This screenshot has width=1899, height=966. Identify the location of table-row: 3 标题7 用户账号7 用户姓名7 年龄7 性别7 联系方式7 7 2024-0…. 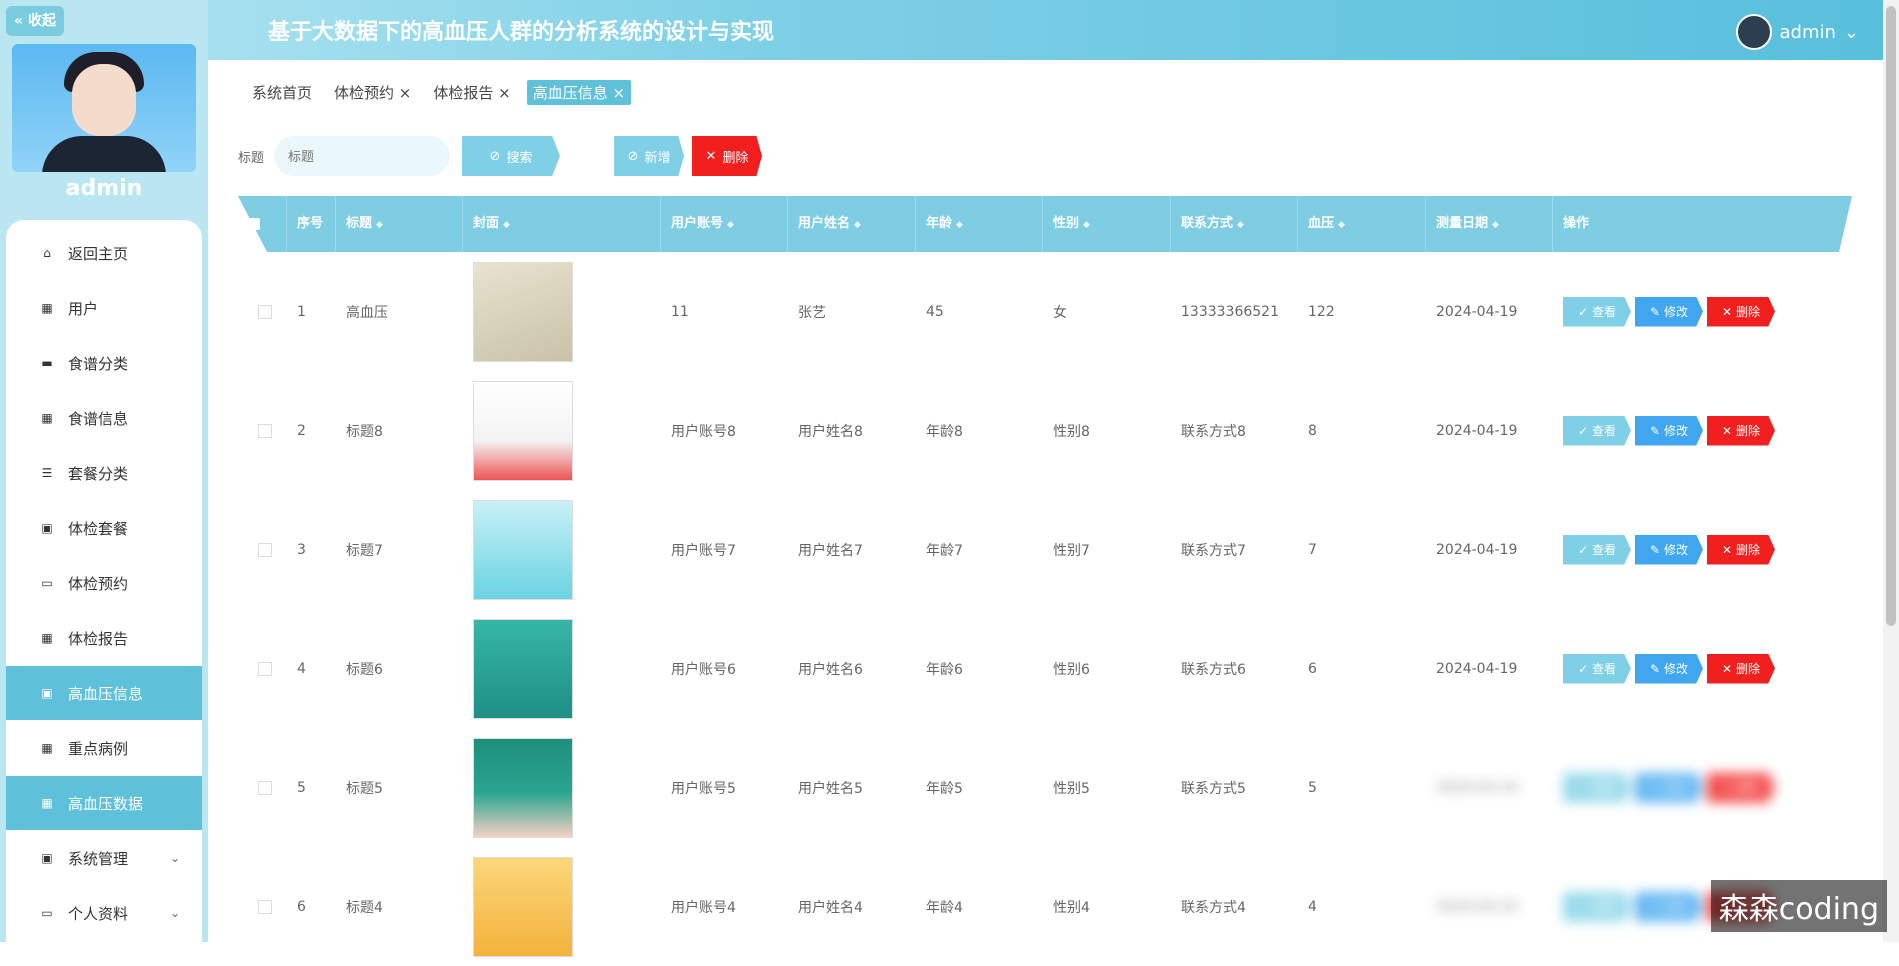
(1045, 549).